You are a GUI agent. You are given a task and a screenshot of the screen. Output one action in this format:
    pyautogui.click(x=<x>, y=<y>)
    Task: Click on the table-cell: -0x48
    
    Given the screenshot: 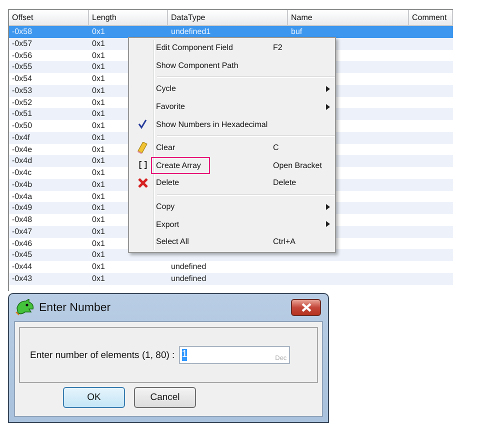 What is the action you would take?
    pyautogui.click(x=22, y=219)
    